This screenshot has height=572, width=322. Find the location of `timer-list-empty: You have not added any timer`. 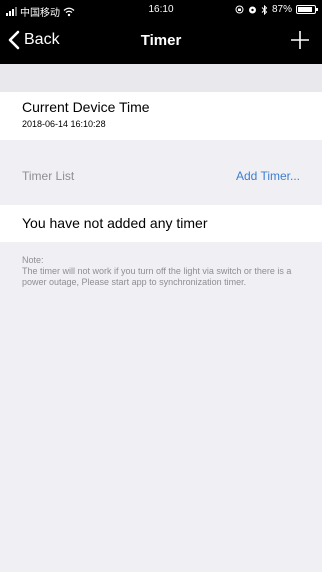

timer-list-empty: You have not added any timer is located at coordinates (161, 223).